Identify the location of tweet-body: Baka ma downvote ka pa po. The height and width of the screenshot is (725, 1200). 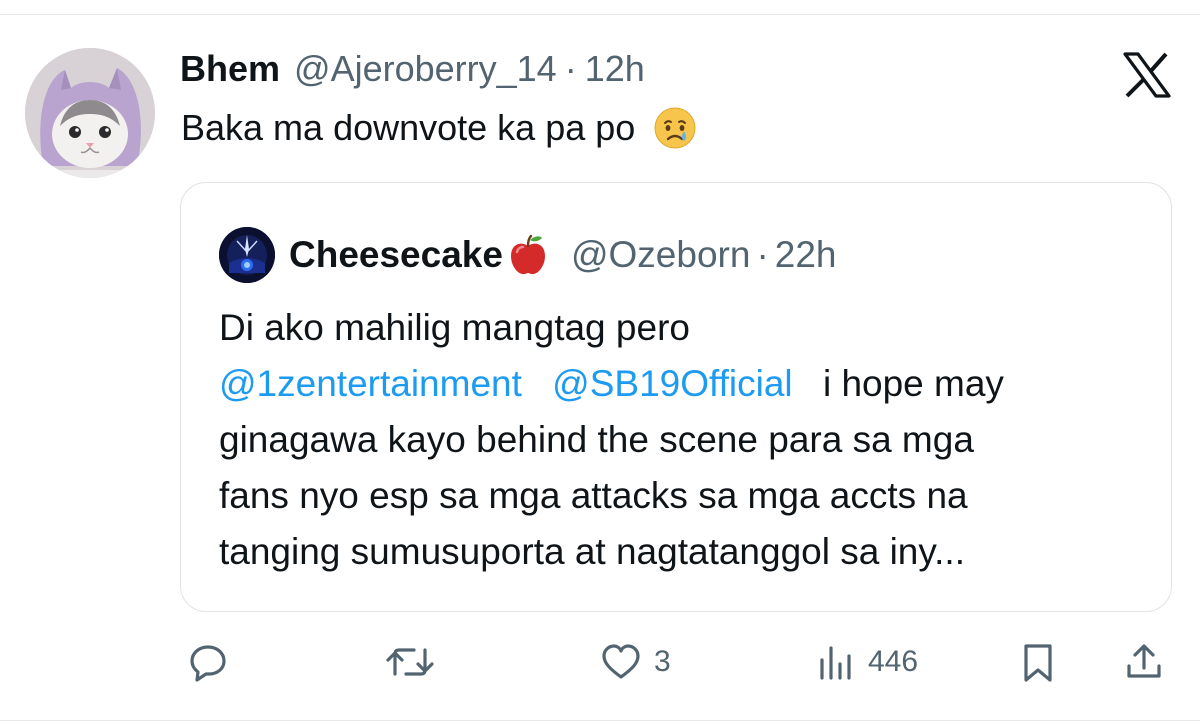
(408, 127).